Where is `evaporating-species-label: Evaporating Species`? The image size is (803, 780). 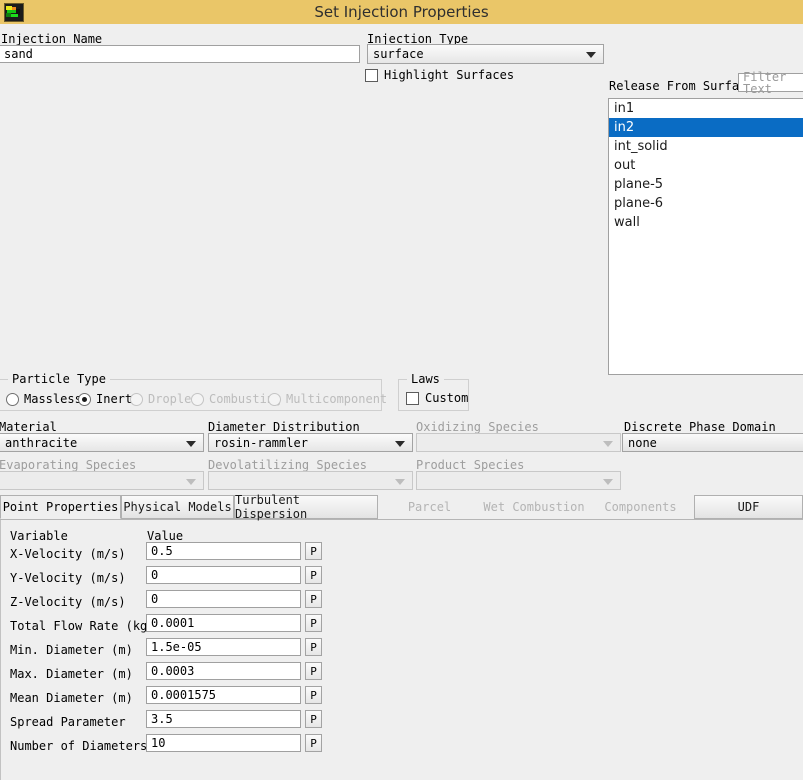 evaporating-species-label: Evaporating Species is located at coordinates (68, 465).